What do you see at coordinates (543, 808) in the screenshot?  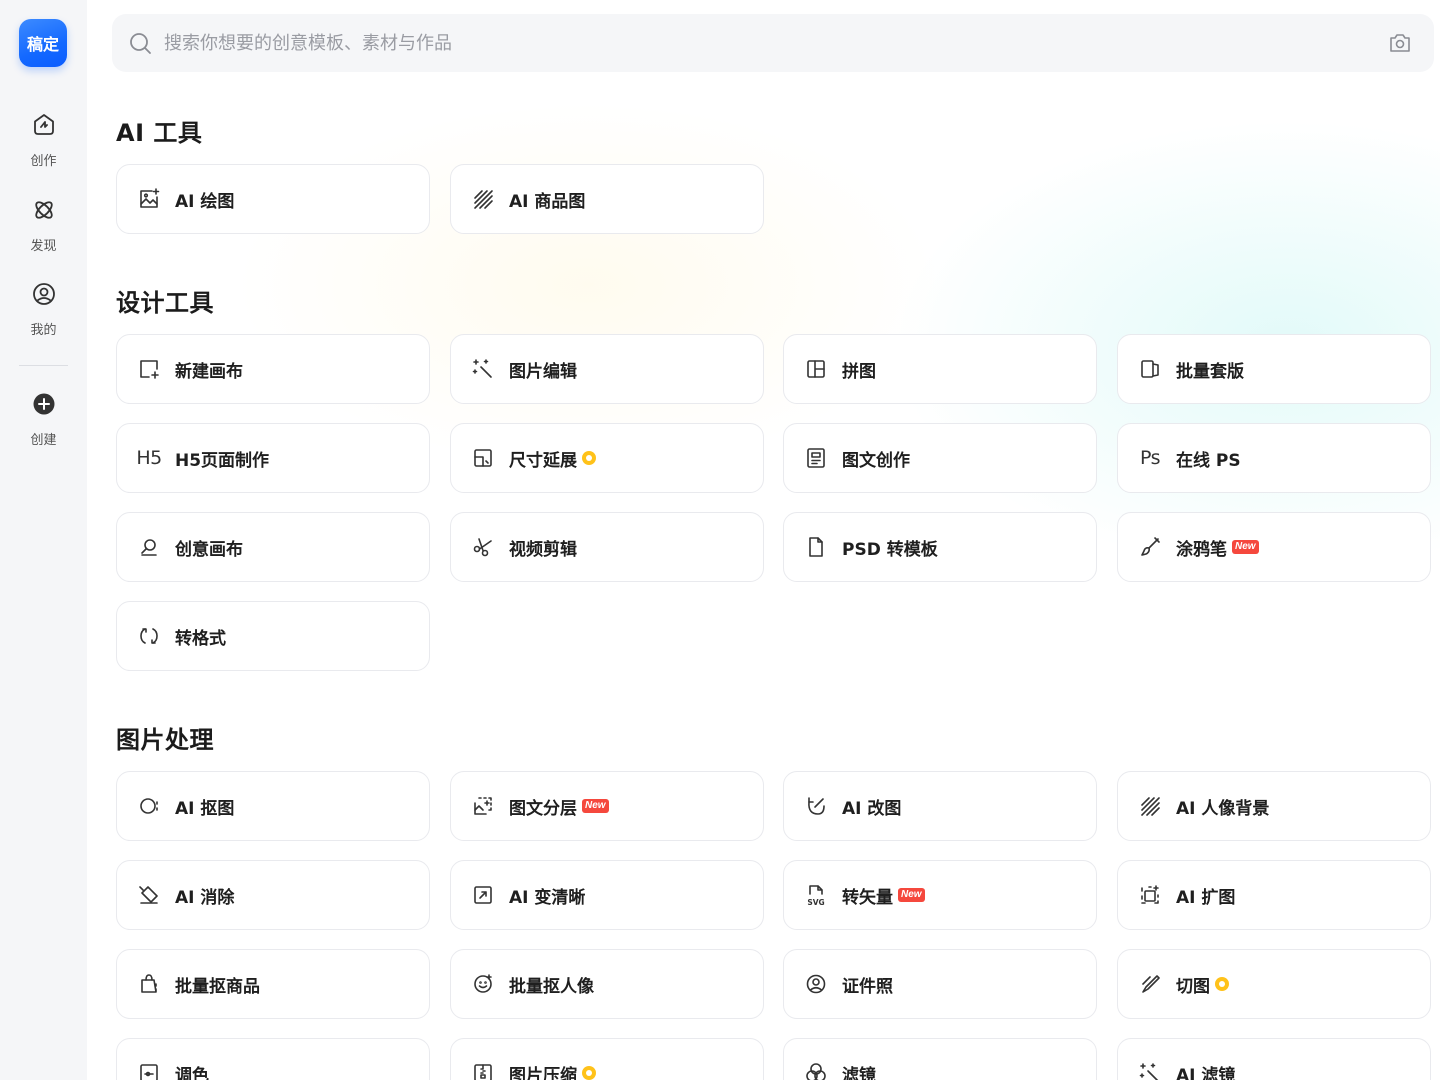 I see `tool-label: 图文分层` at bounding box center [543, 808].